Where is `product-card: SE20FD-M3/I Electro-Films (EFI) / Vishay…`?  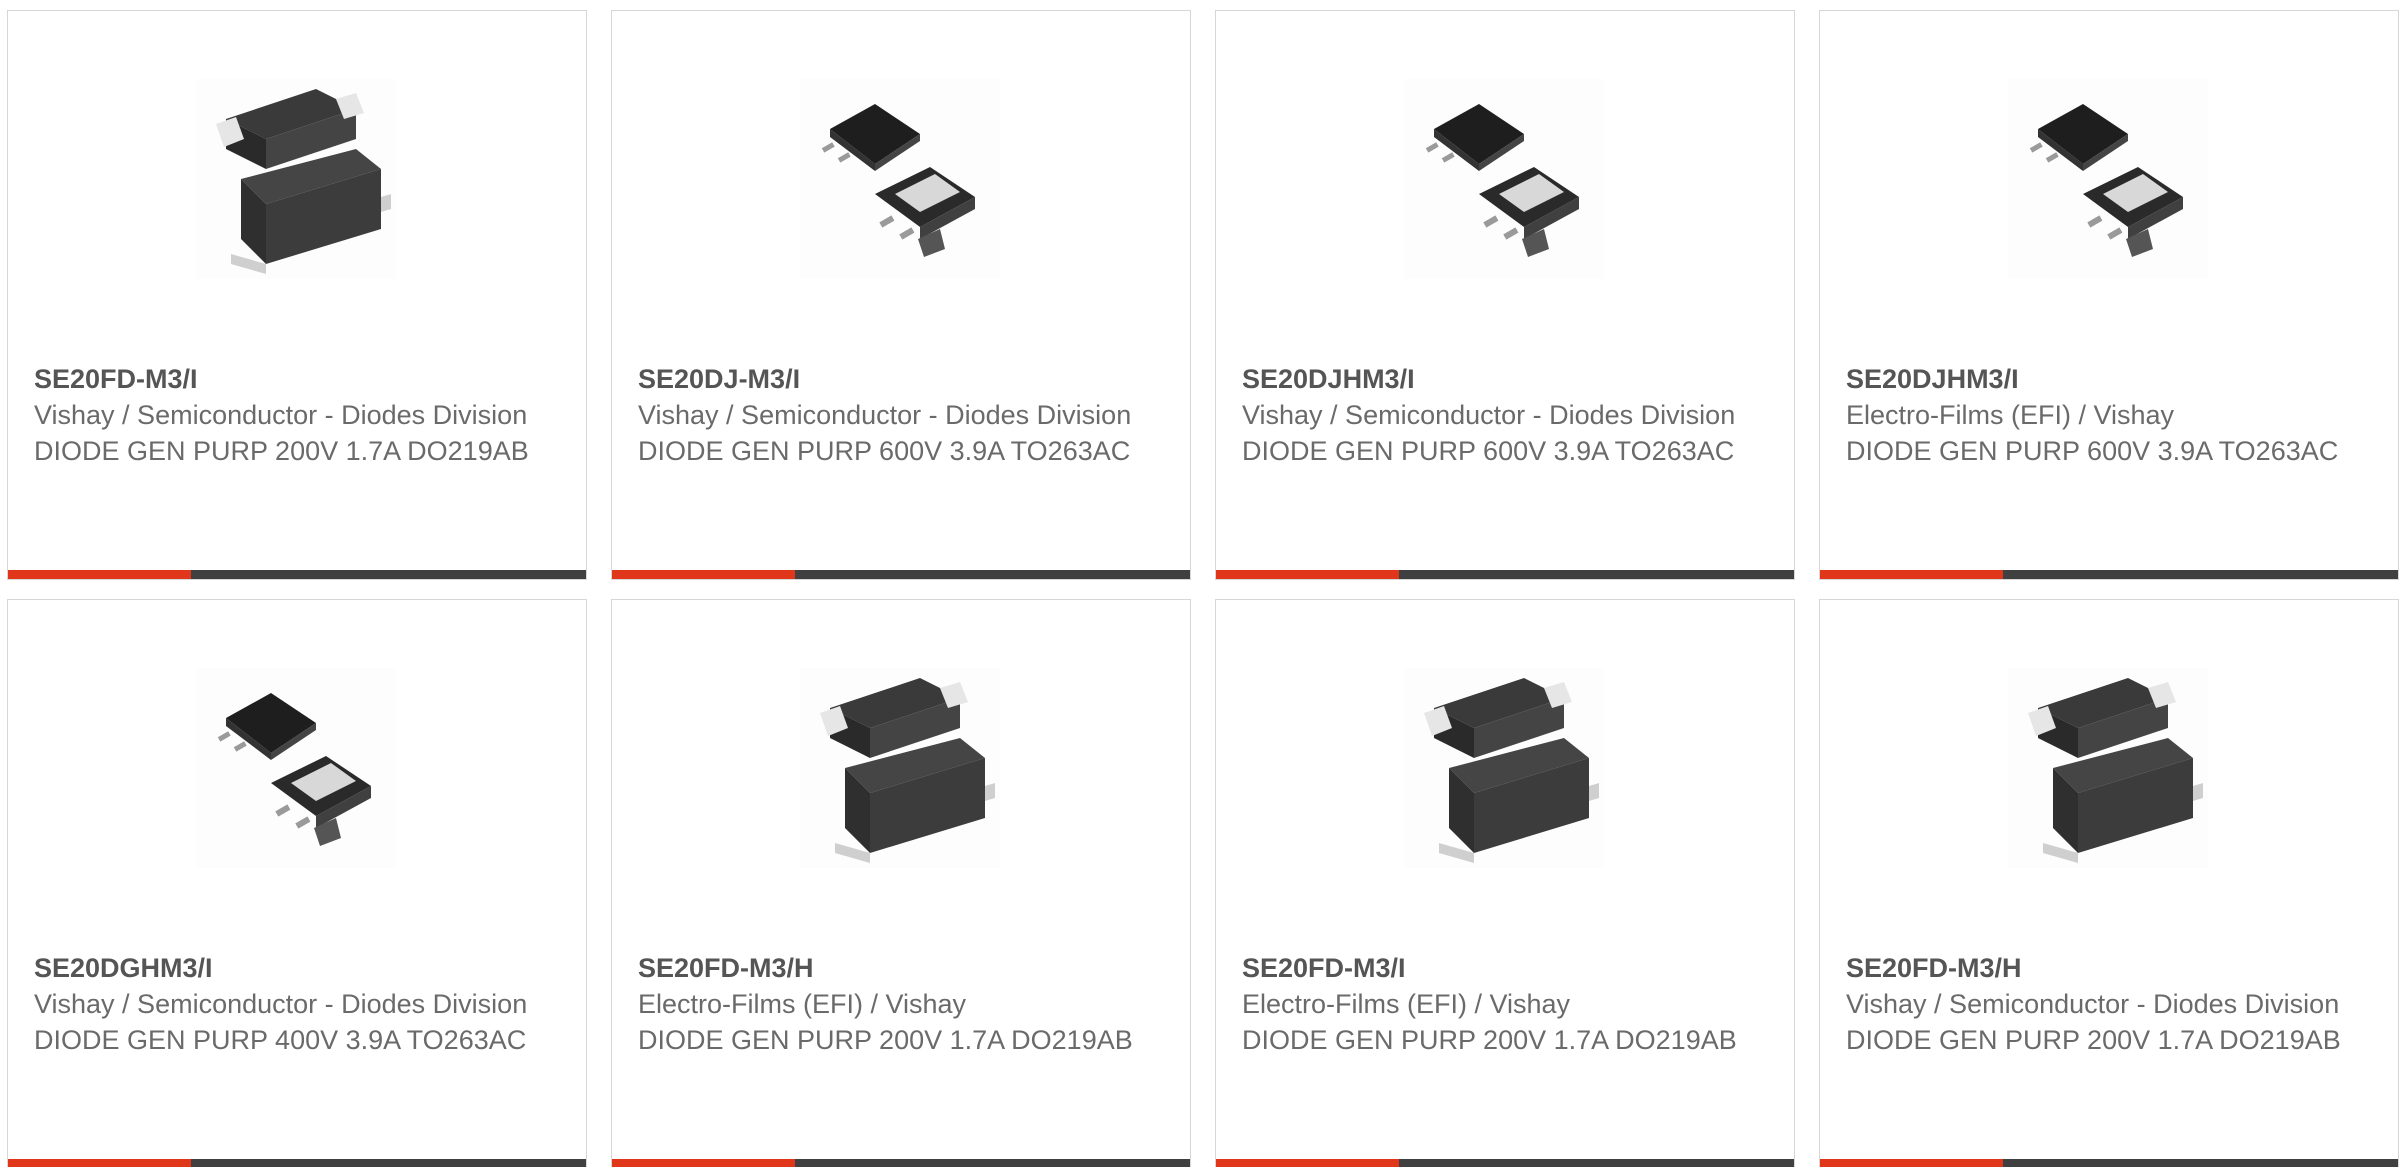
product-card: SE20FD-M3/I Electro-Films (EFI) / Vishay… is located at coordinates (1505, 883).